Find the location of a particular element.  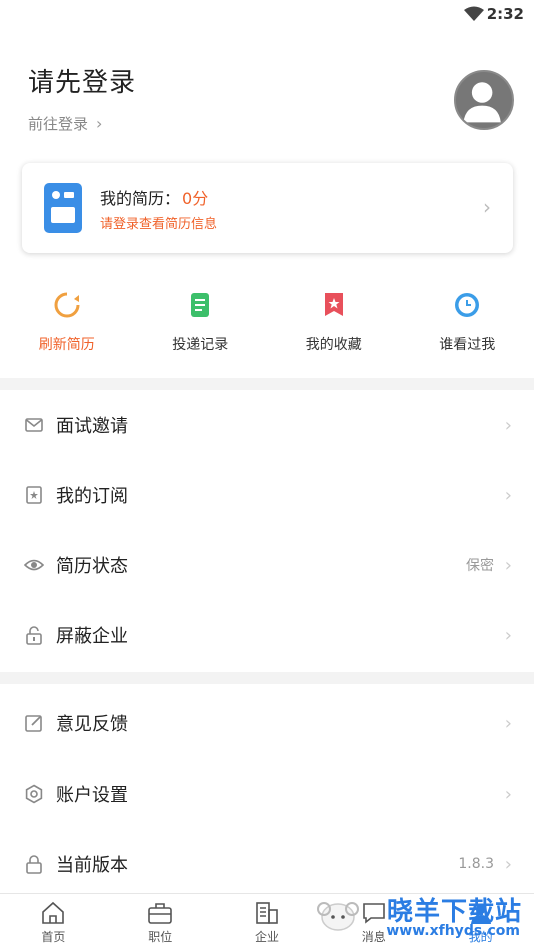

menu-label: 屏蔽企业 is located at coordinates (92, 636).